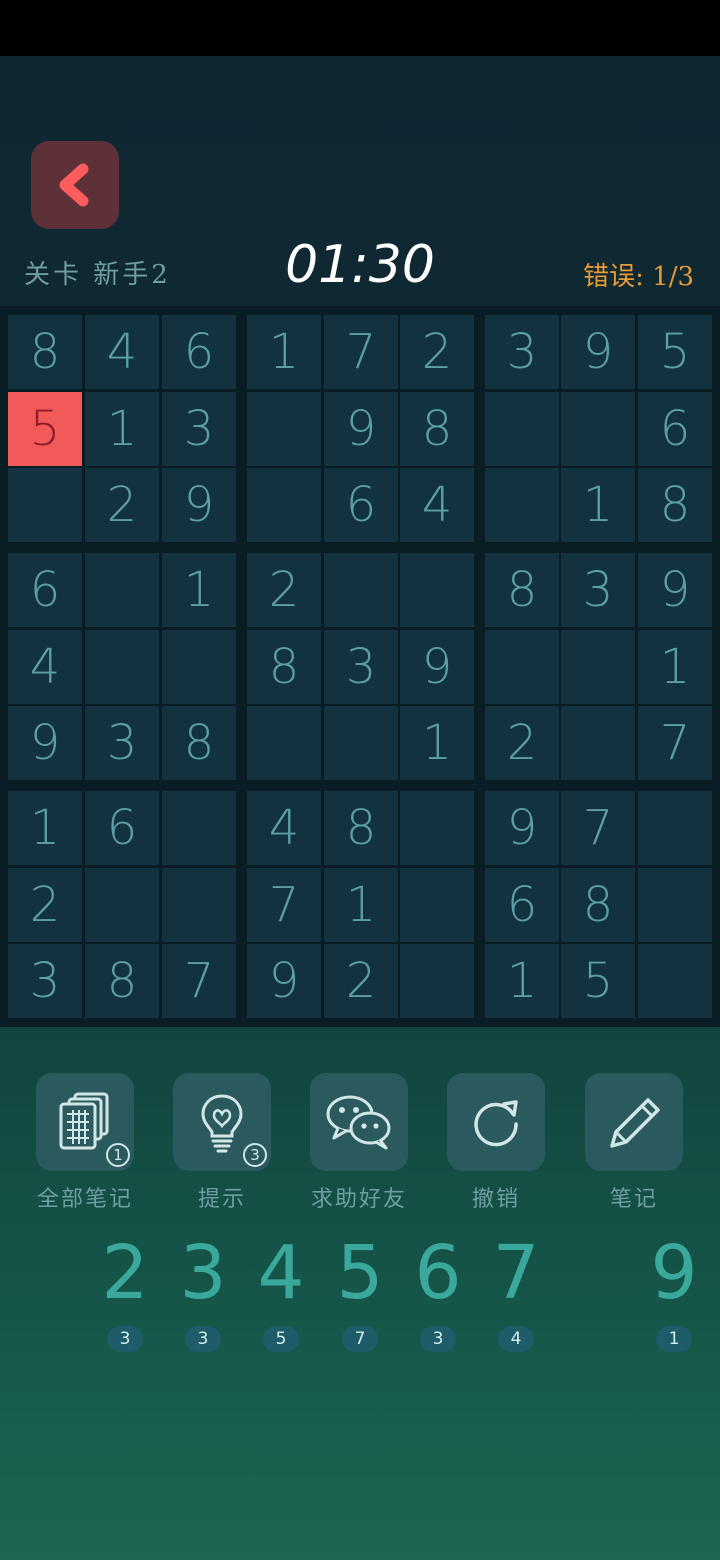 The image size is (720, 1560). Describe the element at coordinates (361, 981) in the screenshot. I see `sudoku-cell-r9c5: 2` at that location.